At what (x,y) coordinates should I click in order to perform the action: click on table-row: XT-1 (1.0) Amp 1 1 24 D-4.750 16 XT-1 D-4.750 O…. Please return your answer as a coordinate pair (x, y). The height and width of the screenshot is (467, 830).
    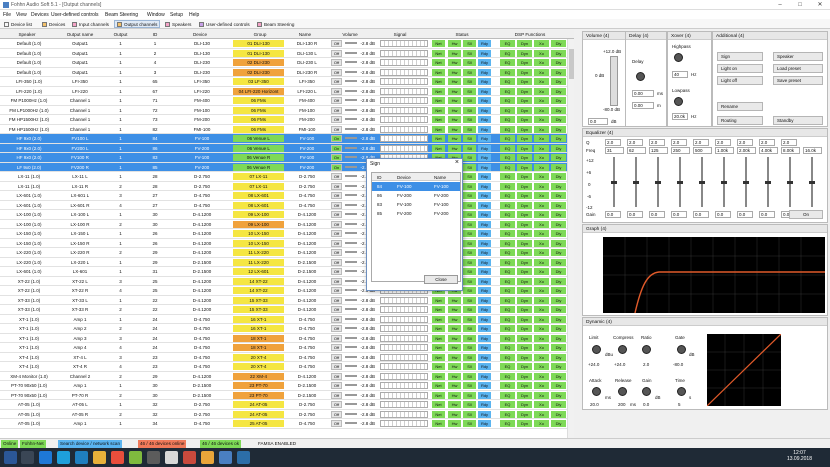
    Looking at the image, I should click on (287, 319).